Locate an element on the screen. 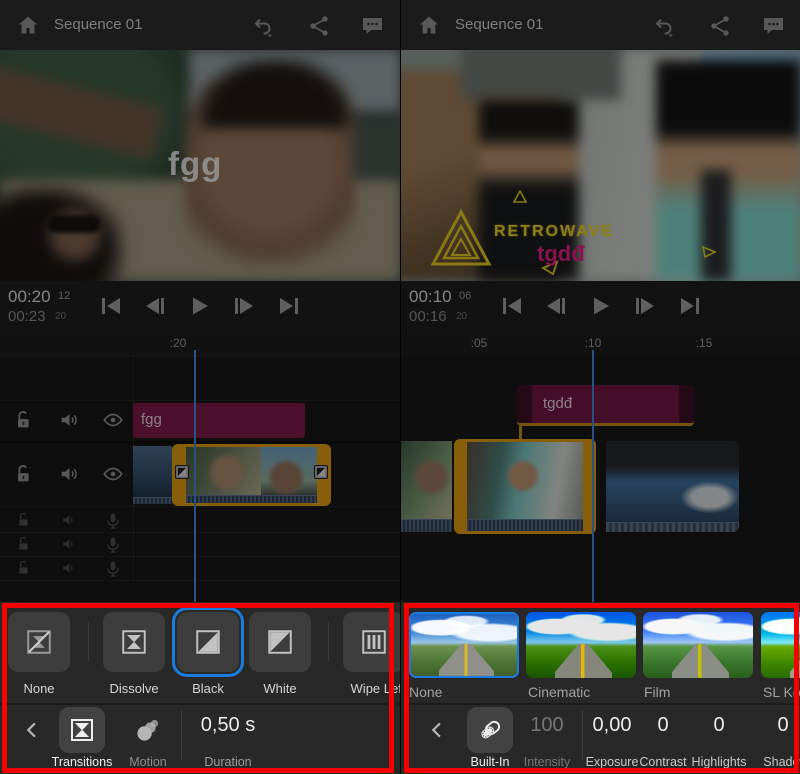  retrowave-triangle-graphic is located at coordinates (461, 237).